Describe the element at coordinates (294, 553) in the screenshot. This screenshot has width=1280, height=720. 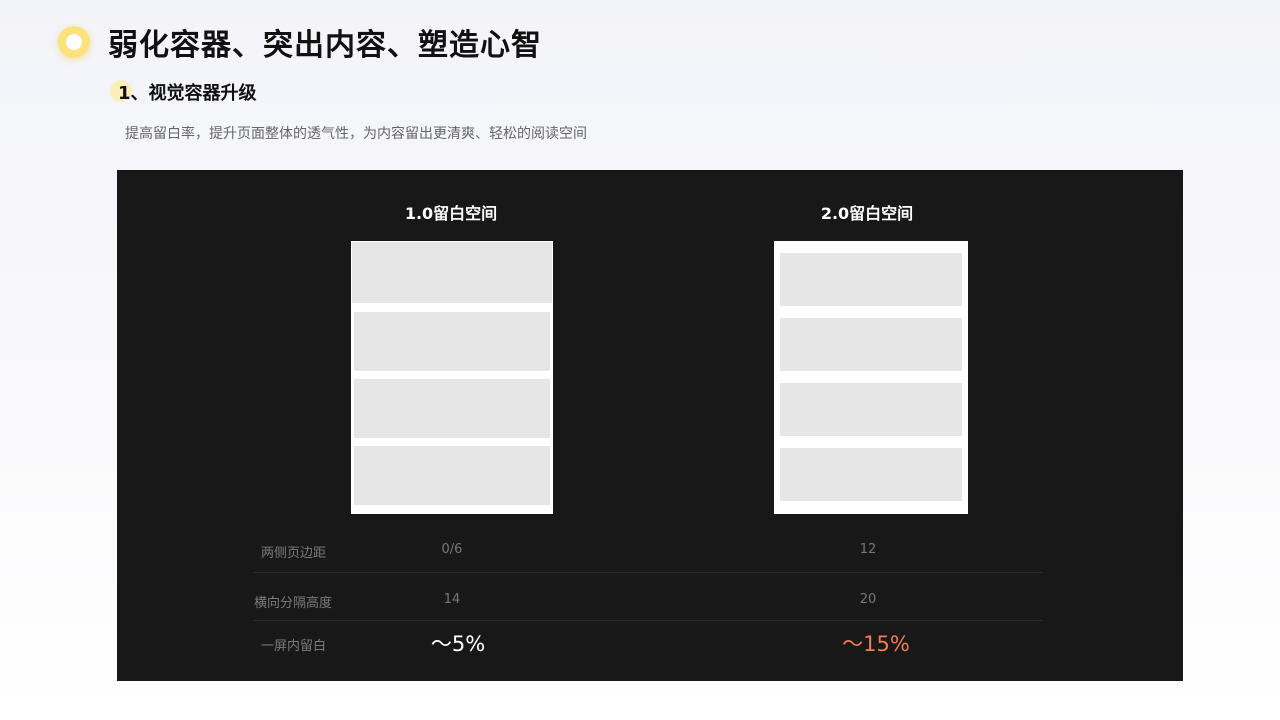
I see `metric-label: 两侧页边距` at that location.